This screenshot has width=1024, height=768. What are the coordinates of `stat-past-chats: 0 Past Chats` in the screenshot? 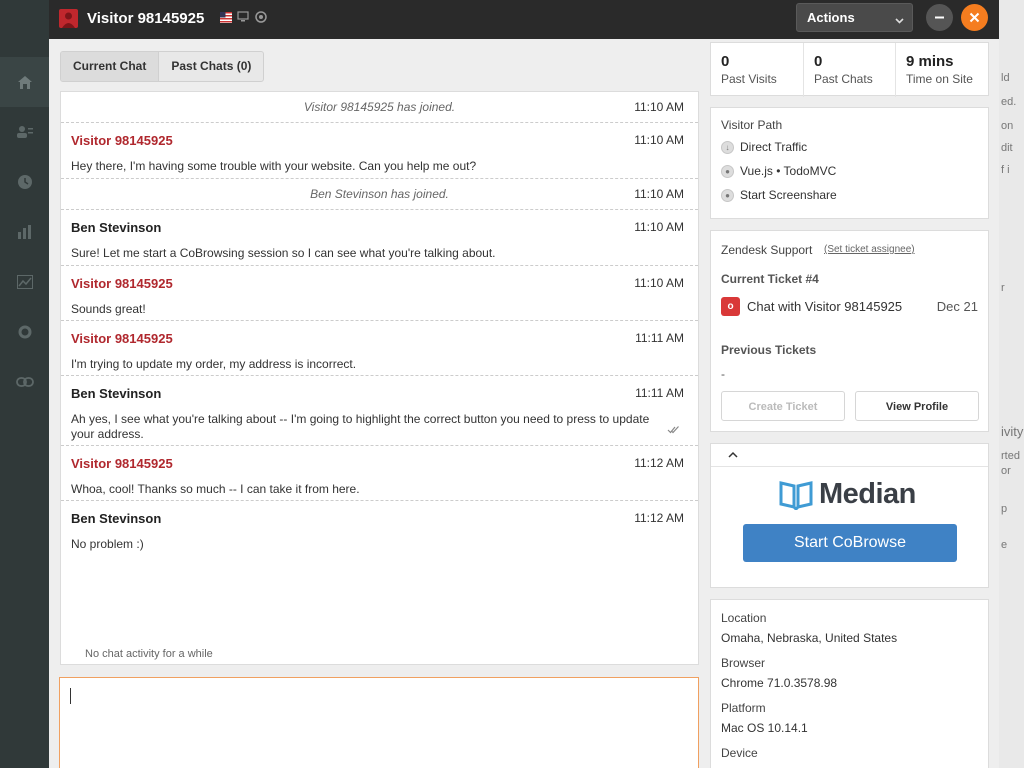 It's located at (850, 70).